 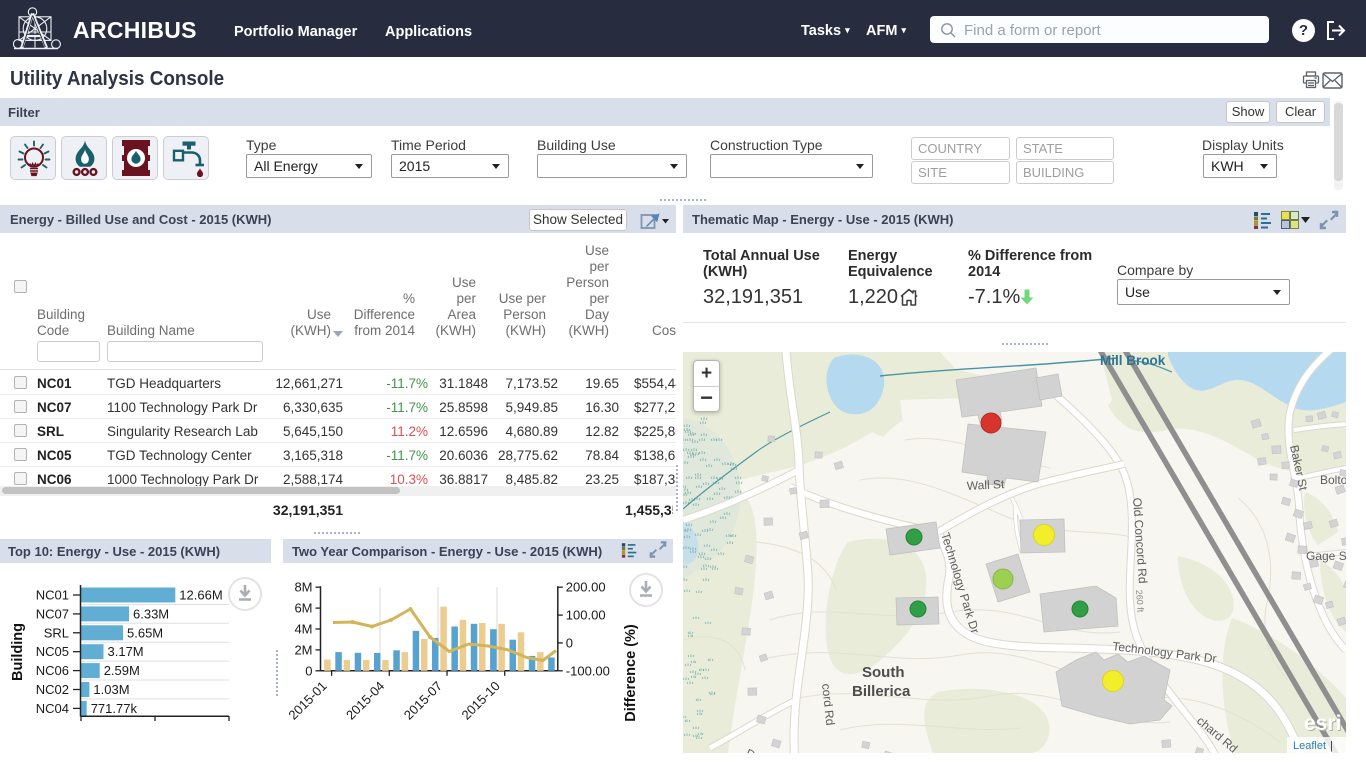 What do you see at coordinates (114, 708) in the screenshot?
I see `svg-text: 771.77k` at bounding box center [114, 708].